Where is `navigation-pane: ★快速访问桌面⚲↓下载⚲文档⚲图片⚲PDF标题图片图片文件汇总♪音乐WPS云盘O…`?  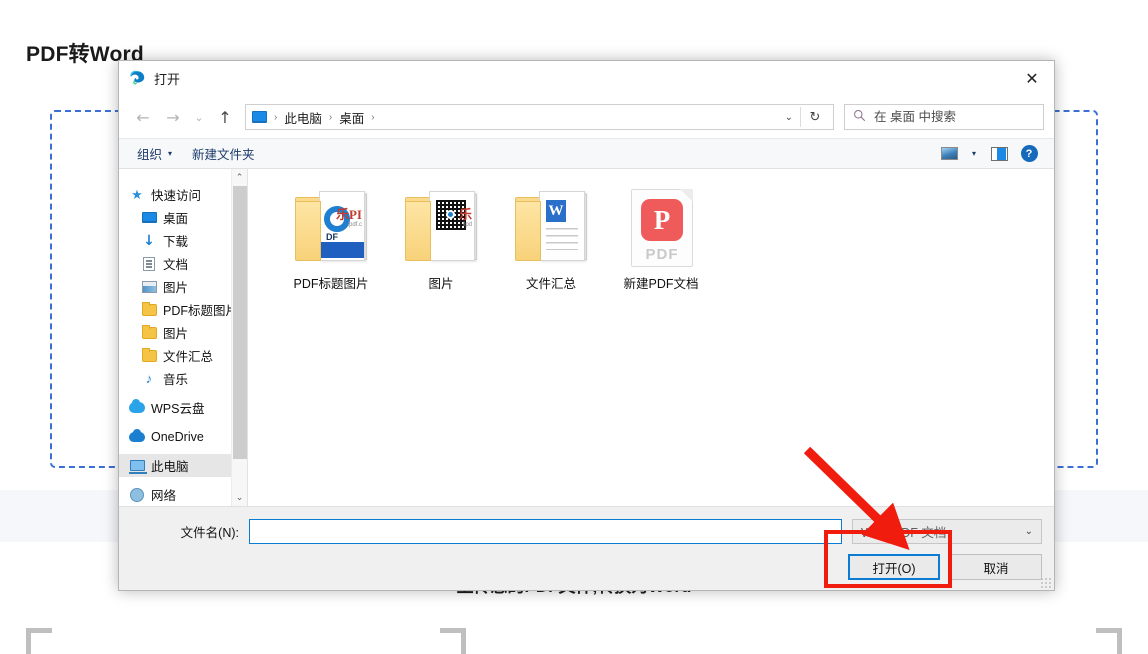 navigation-pane: ★快速访问桌面⚲↓下载⚲文档⚲图片⚲PDF标题图片图片文件汇总♪音乐WPS云盘O… is located at coordinates (183, 337).